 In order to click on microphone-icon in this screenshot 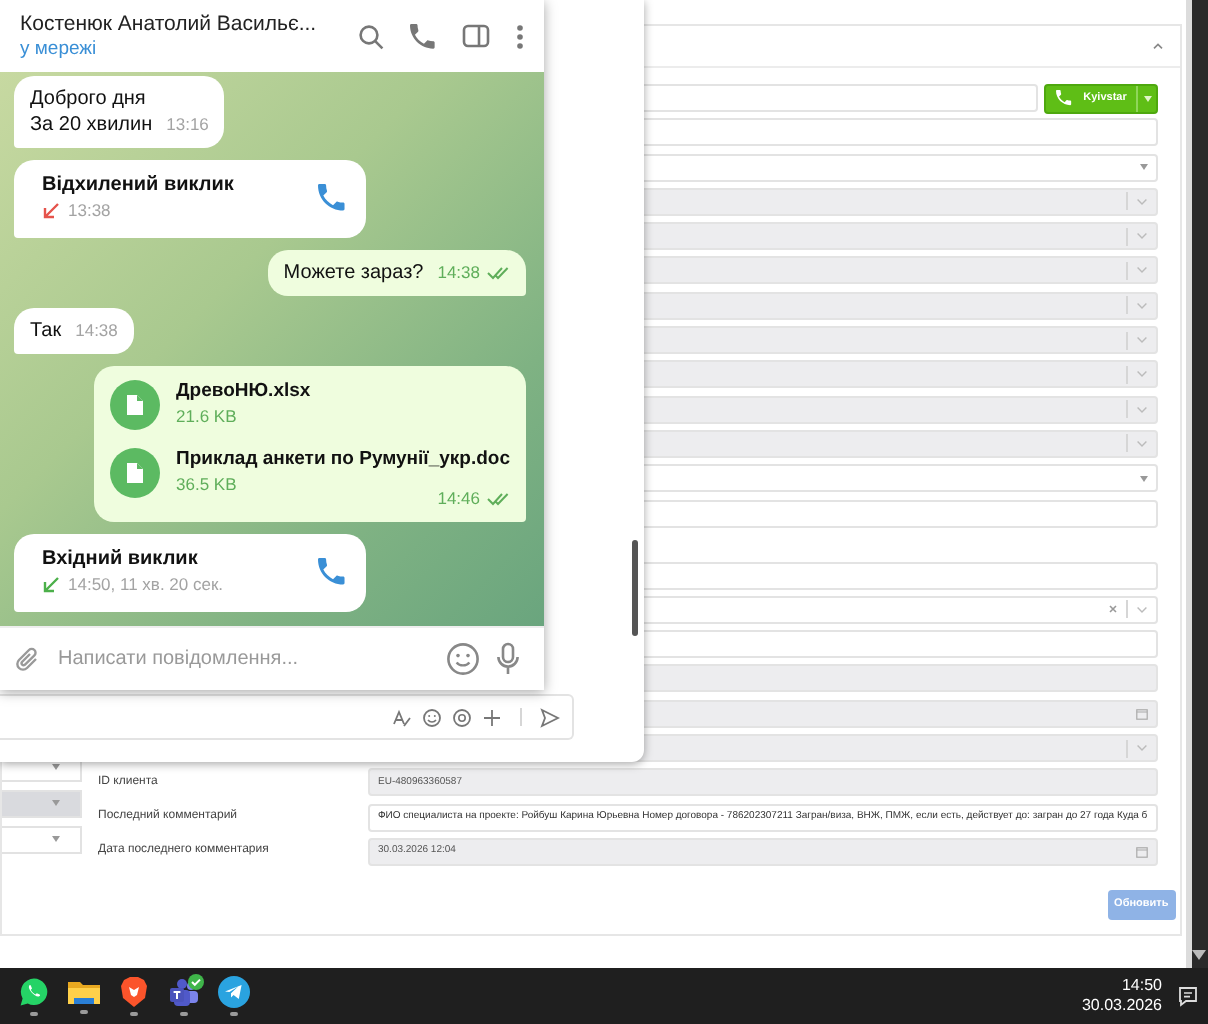, I will do `click(508, 659)`.